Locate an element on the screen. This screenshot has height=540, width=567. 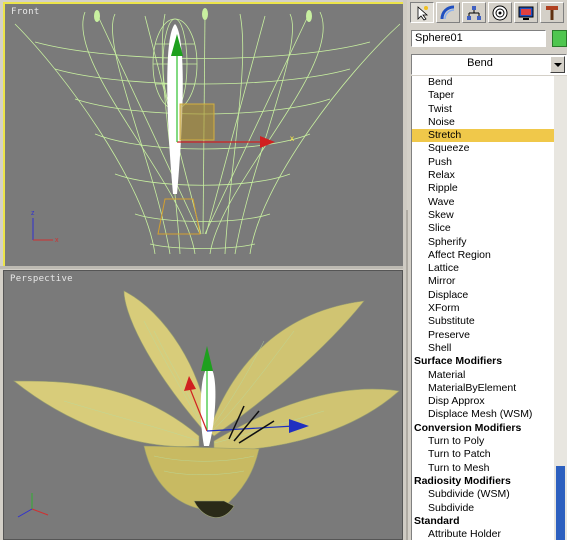
gizmo-x-label: x is located at coordinates (292, 138).